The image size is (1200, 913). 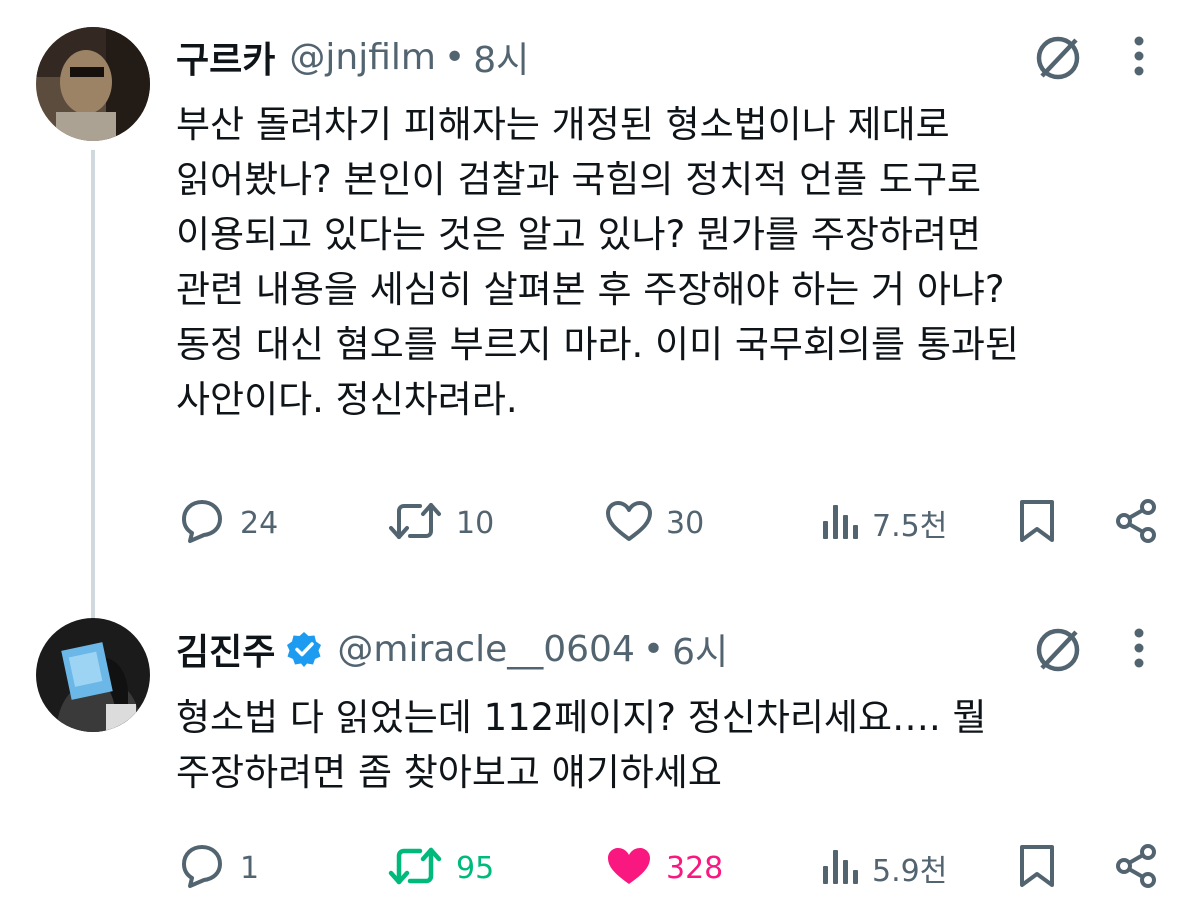 What do you see at coordinates (700, 649) in the screenshot?
I see `timestamp: 6시` at bounding box center [700, 649].